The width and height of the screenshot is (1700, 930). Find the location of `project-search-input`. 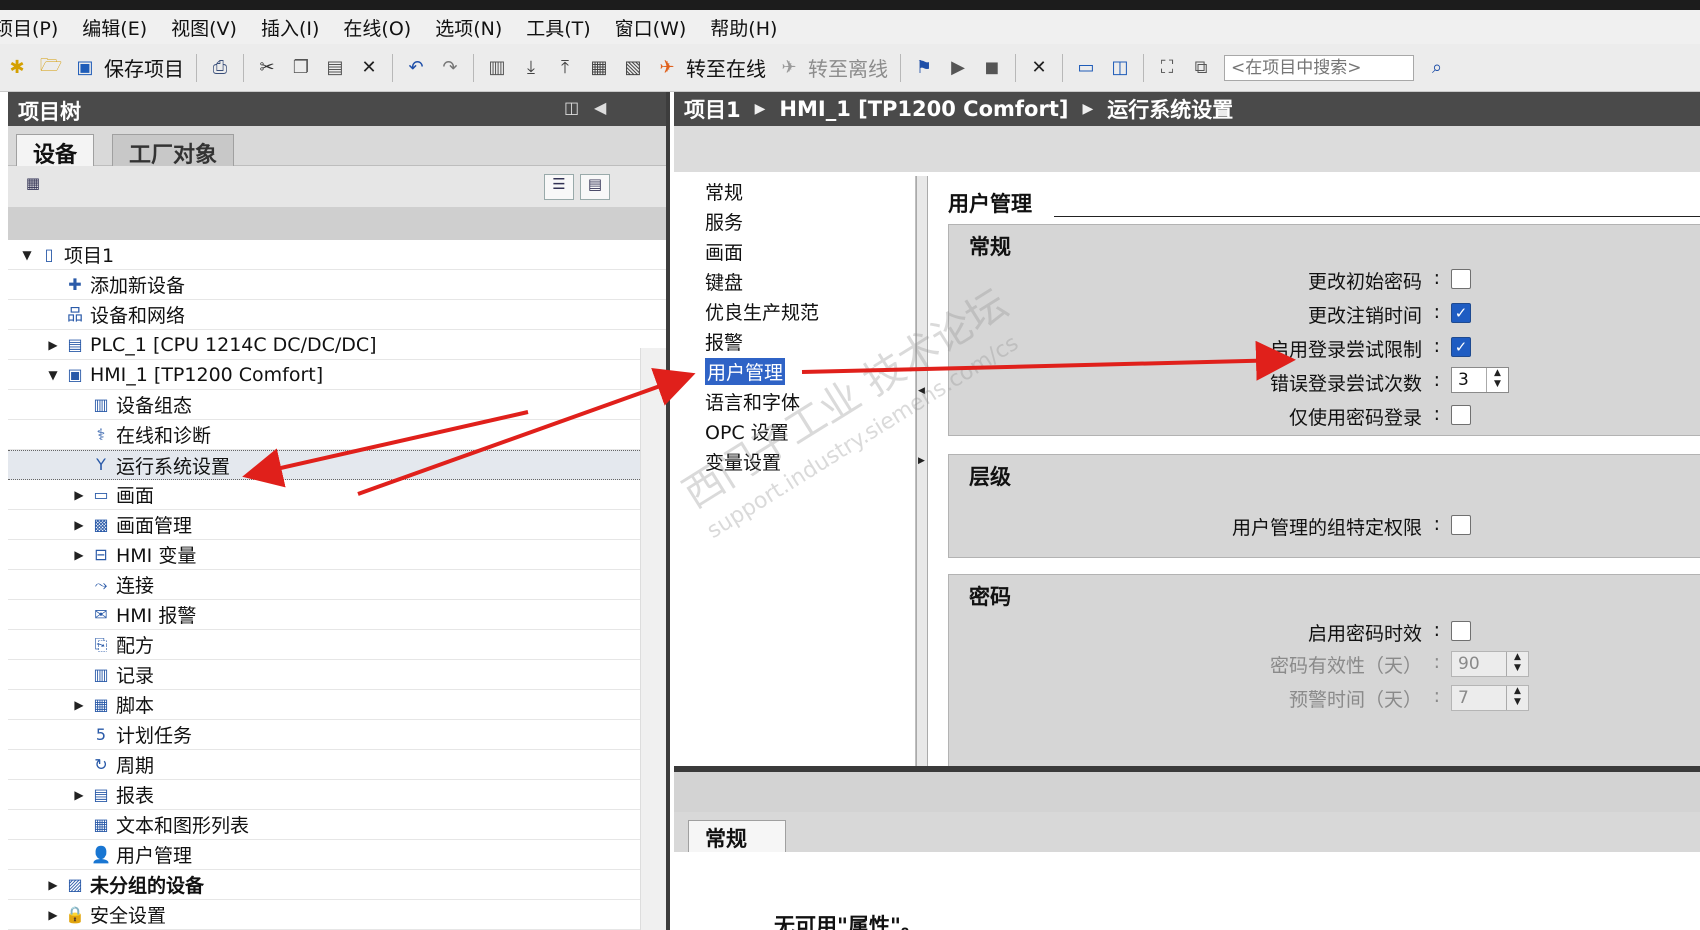

project-search-input is located at coordinates (1319, 67).